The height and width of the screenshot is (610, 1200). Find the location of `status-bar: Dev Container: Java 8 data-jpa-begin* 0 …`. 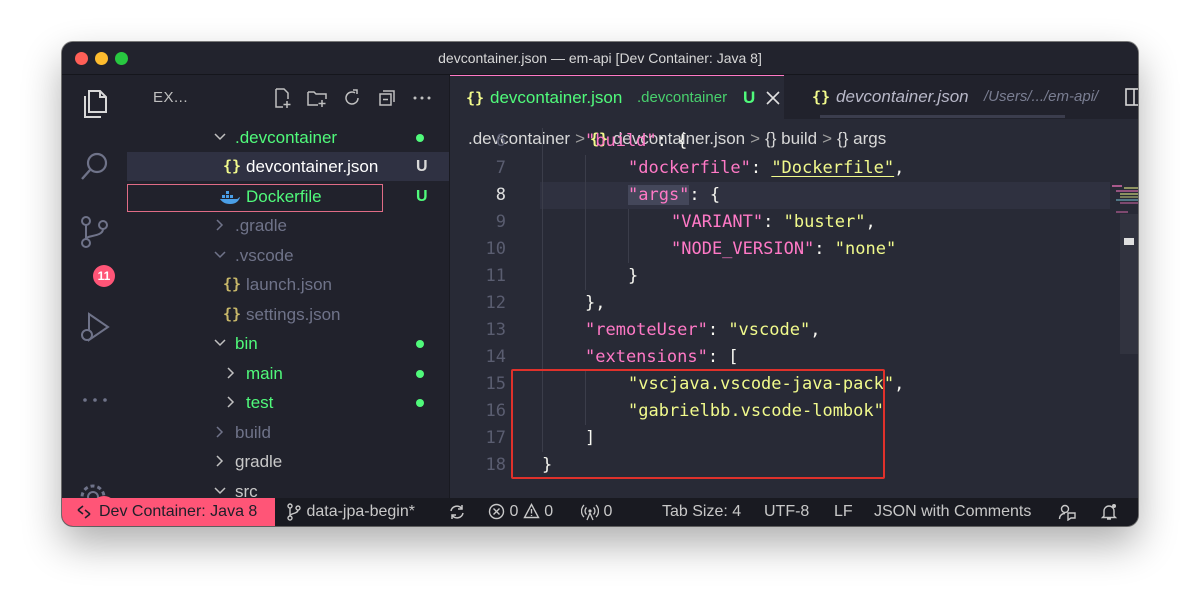

status-bar: Dev Container: Java 8 data-jpa-begin* 0 … is located at coordinates (600, 512).